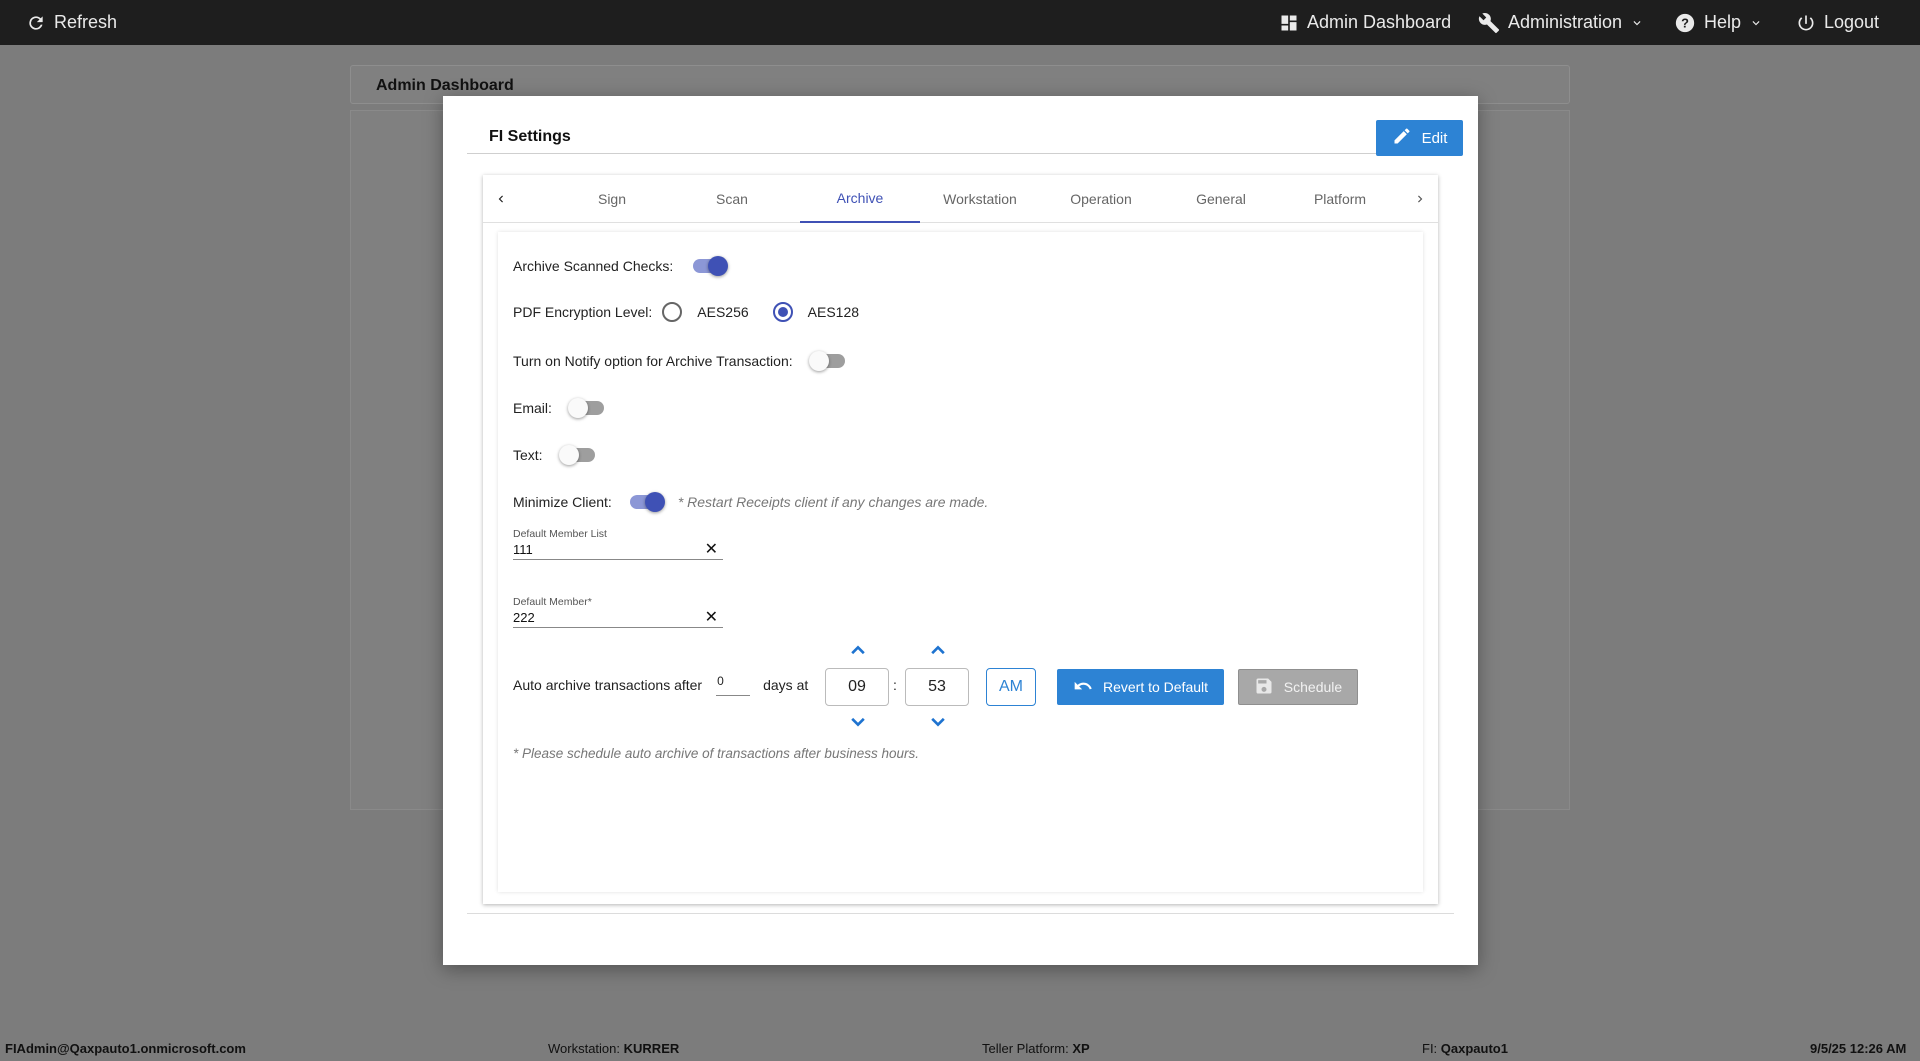  What do you see at coordinates (1402, 138) in the screenshot?
I see `pencil-icon` at bounding box center [1402, 138].